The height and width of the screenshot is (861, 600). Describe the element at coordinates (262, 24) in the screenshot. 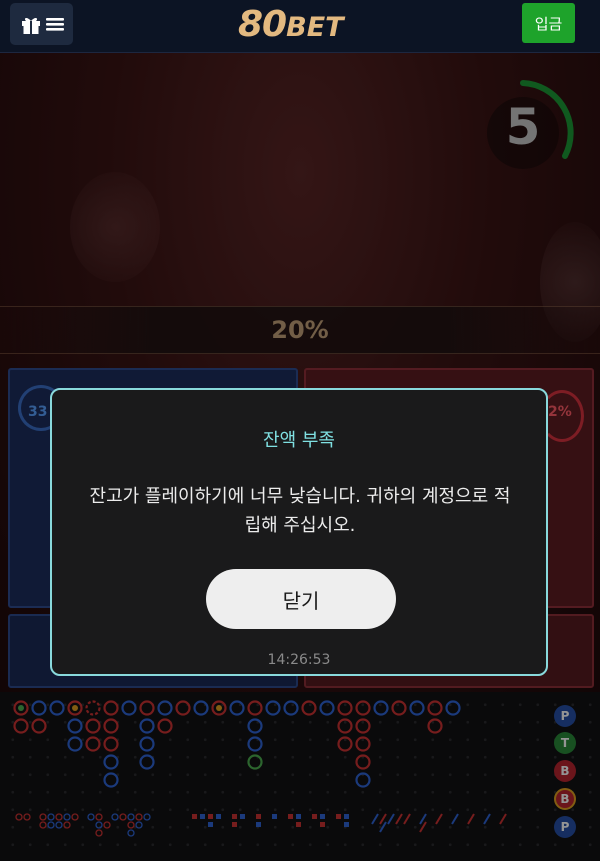

I see `logo-number: 80` at that location.